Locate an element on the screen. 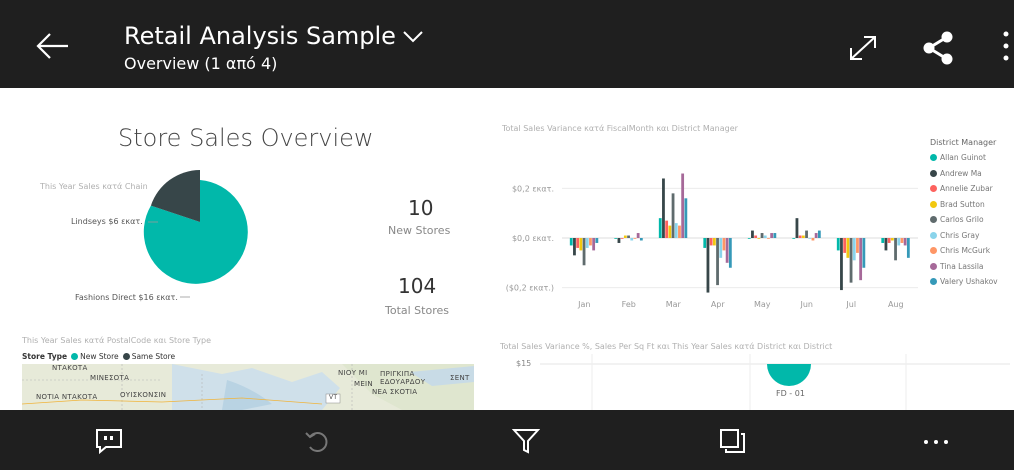  legend-new-store: New Store is located at coordinates (99, 356).